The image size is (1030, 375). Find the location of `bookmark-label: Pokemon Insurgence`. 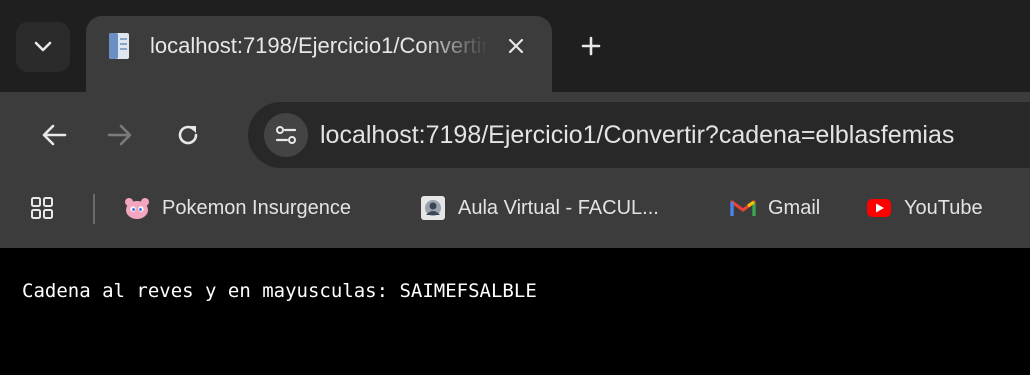

bookmark-label: Pokemon Insurgence is located at coordinates (257, 207).